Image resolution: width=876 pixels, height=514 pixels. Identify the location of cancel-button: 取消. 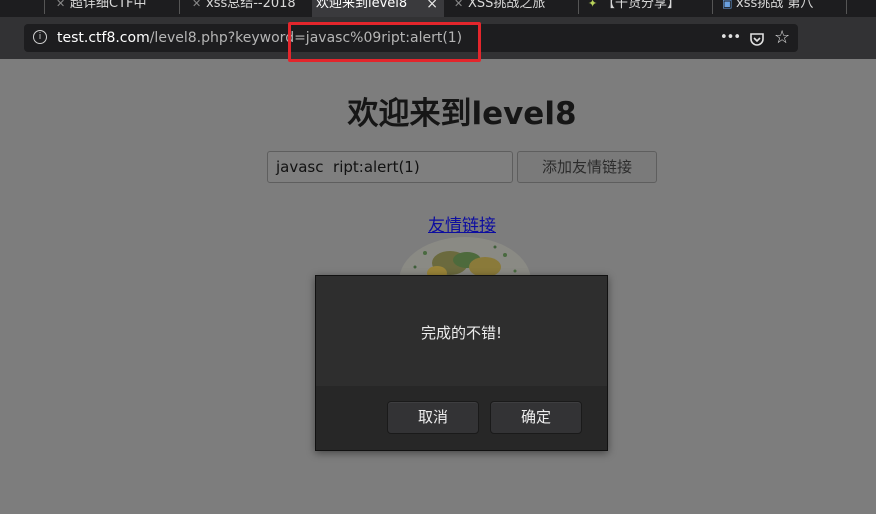
(433, 417).